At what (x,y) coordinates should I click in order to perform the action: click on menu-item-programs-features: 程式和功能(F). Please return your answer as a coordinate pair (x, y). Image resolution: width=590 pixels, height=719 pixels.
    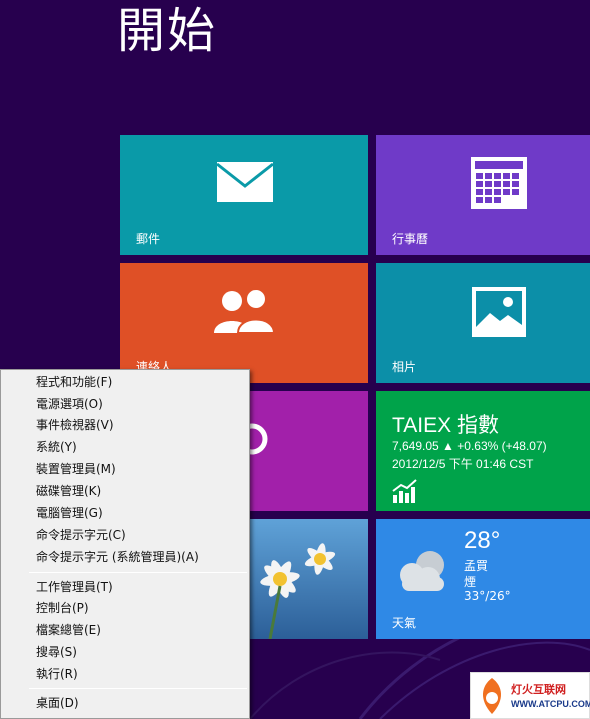
    Looking at the image, I should click on (125, 382).